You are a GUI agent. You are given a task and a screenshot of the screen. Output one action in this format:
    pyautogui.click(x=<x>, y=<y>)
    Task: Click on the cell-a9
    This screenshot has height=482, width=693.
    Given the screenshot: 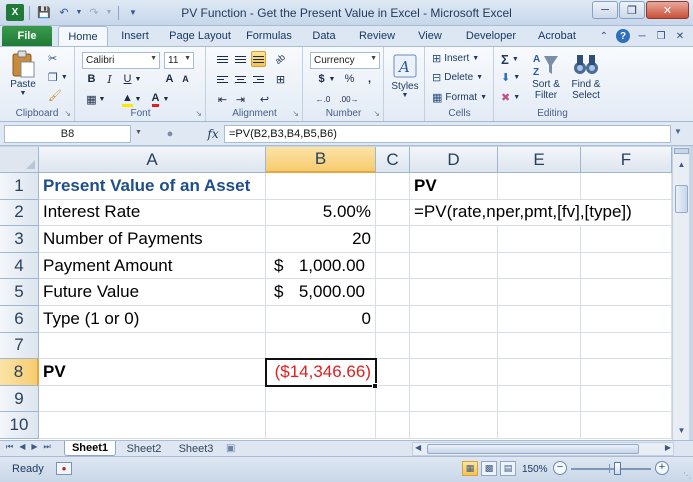 What is the action you would take?
    pyautogui.click(x=152, y=399)
    